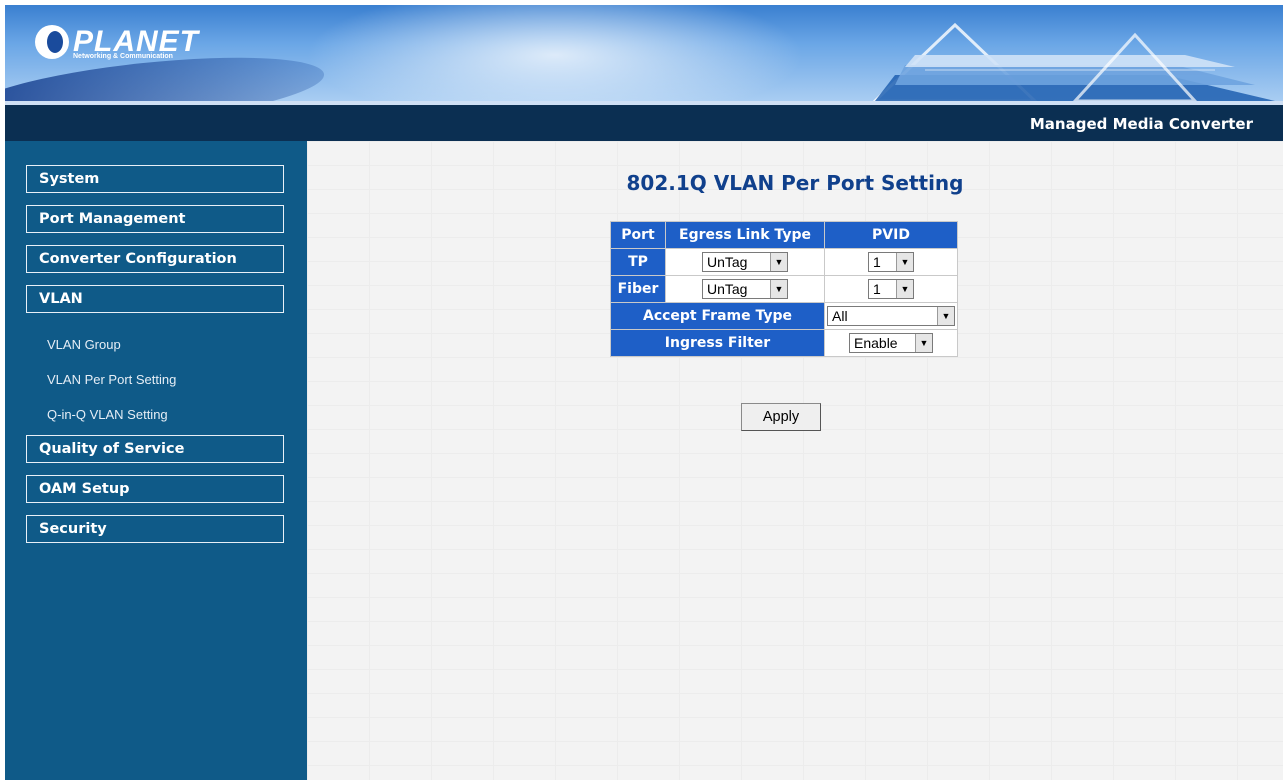  I want to click on submenu-q-in-q-vlan-setting: Q-in-Q VLAN Setting, so click(107, 414).